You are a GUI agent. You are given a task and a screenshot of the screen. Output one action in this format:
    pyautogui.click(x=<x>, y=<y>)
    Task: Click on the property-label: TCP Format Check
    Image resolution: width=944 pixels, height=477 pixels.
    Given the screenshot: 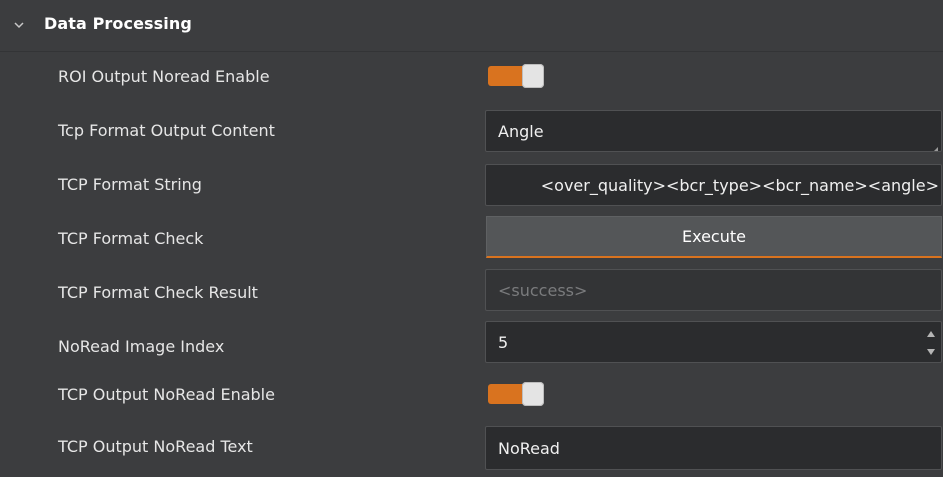 What is the action you would take?
    pyautogui.click(x=131, y=238)
    